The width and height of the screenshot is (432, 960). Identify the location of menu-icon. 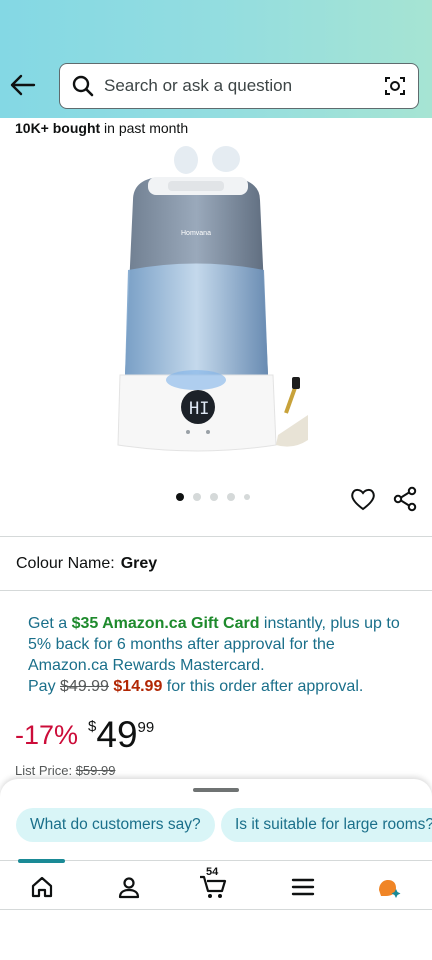
(303, 887).